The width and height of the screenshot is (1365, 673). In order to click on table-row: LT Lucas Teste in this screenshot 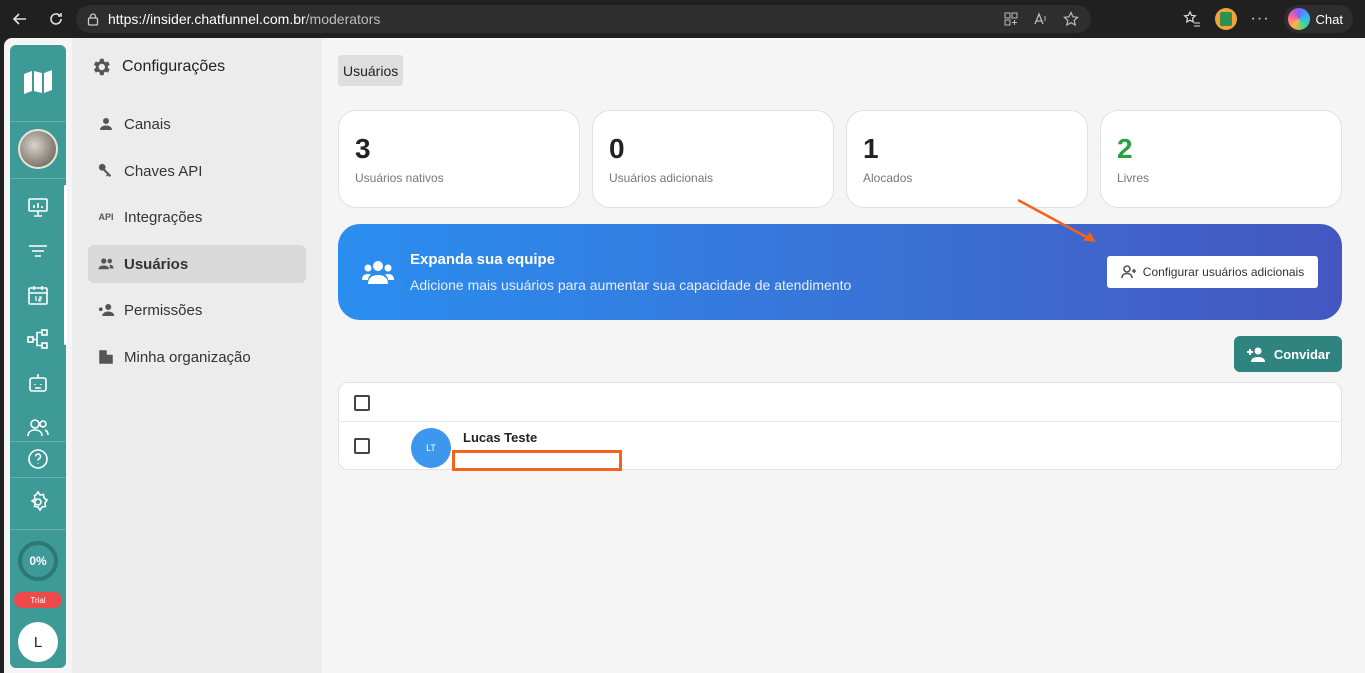, I will do `click(840, 446)`.